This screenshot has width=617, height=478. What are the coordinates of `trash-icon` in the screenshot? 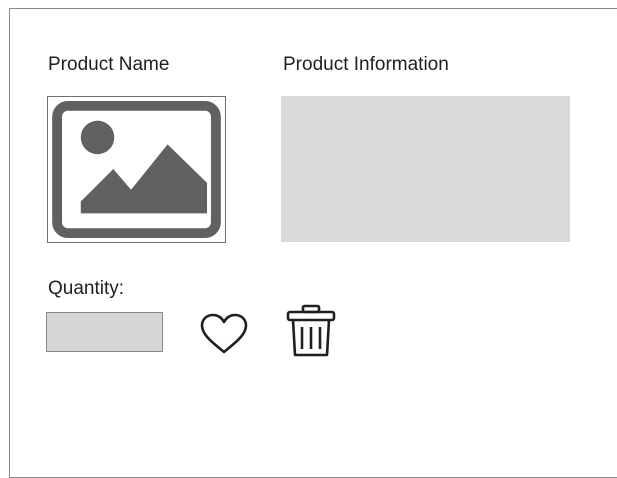 It's located at (311, 330).